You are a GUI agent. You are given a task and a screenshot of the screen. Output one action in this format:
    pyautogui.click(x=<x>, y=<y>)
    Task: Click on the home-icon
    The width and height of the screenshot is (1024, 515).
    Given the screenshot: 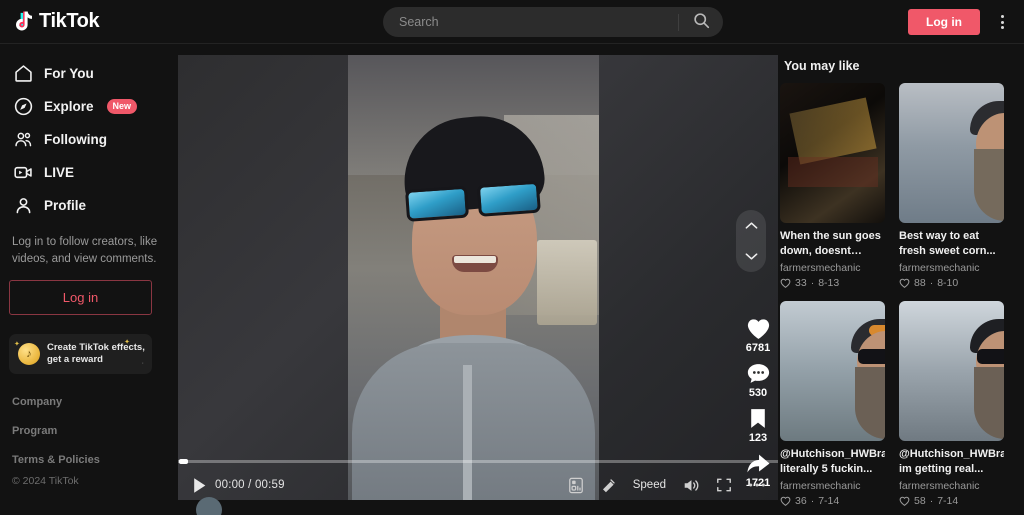 What is the action you would take?
    pyautogui.click(x=23, y=74)
    